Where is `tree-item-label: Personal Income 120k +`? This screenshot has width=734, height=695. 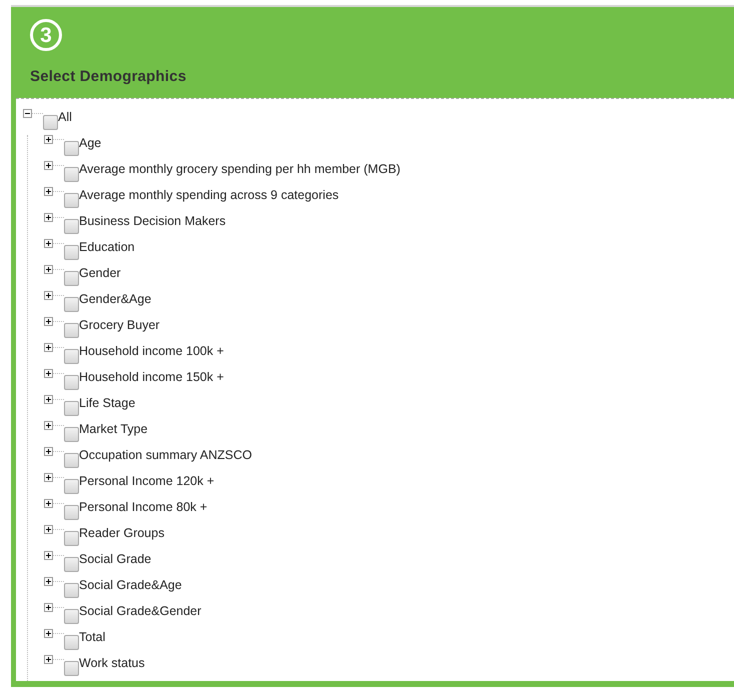 tree-item-label: Personal Income 120k + is located at coordinates (146, 481).